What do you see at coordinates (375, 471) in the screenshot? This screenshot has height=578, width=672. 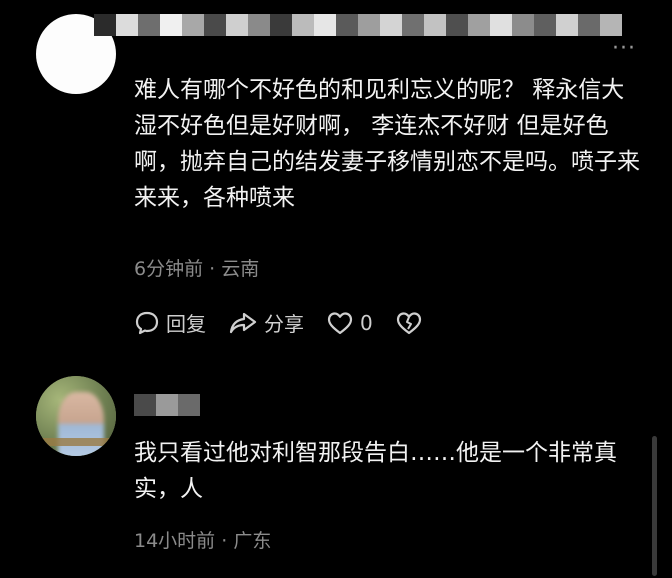 I see `comment-text: 我只看过他对利智那段告白……他是一个非常真实，人` at bounding box center [375, 471].